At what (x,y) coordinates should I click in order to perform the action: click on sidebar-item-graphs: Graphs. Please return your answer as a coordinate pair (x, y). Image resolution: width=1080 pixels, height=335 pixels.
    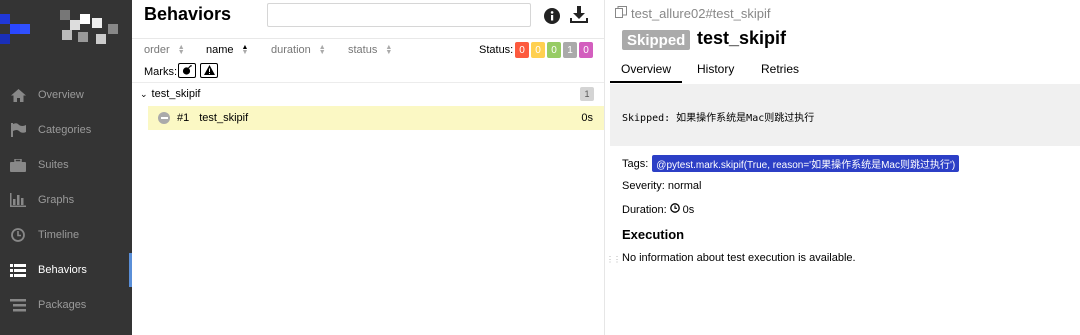
    Looking at the image, I should click on (66, 200).